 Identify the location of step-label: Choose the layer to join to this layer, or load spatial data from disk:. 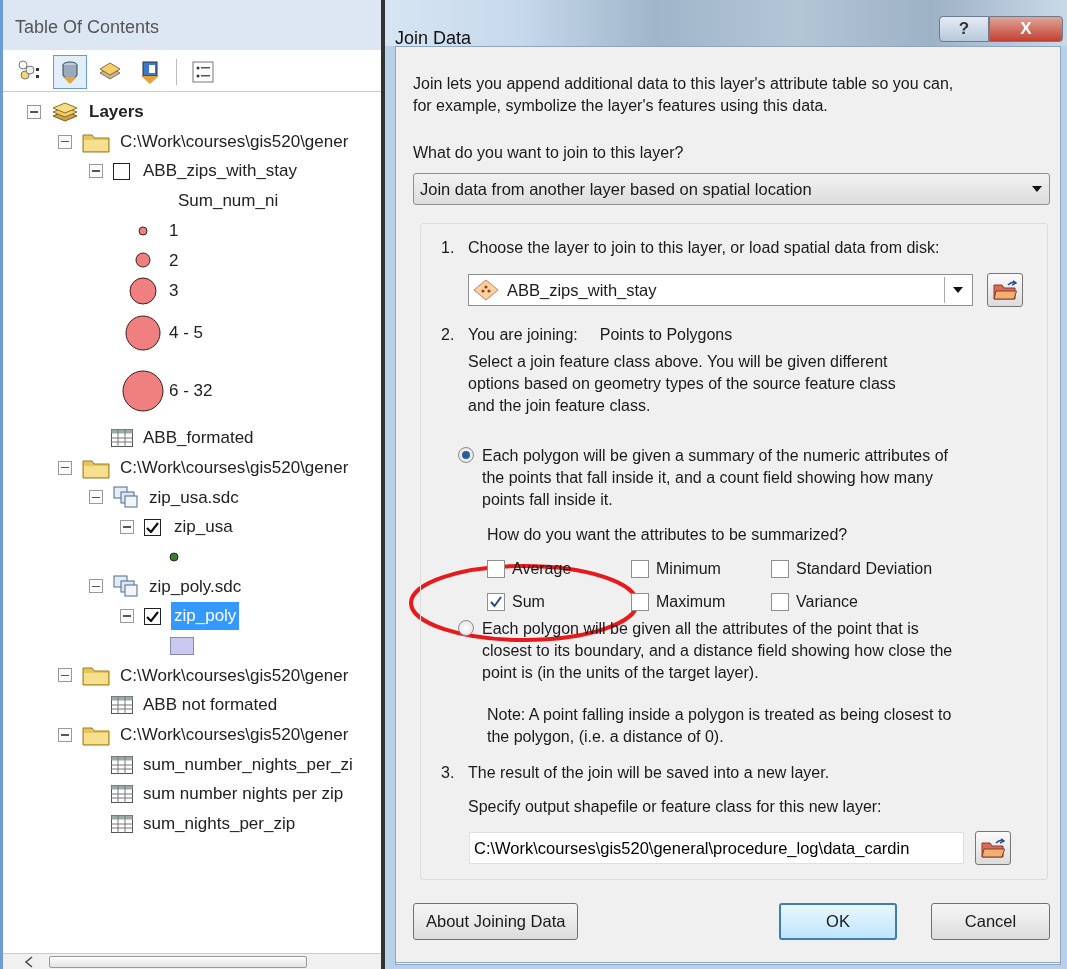
(704, 248).